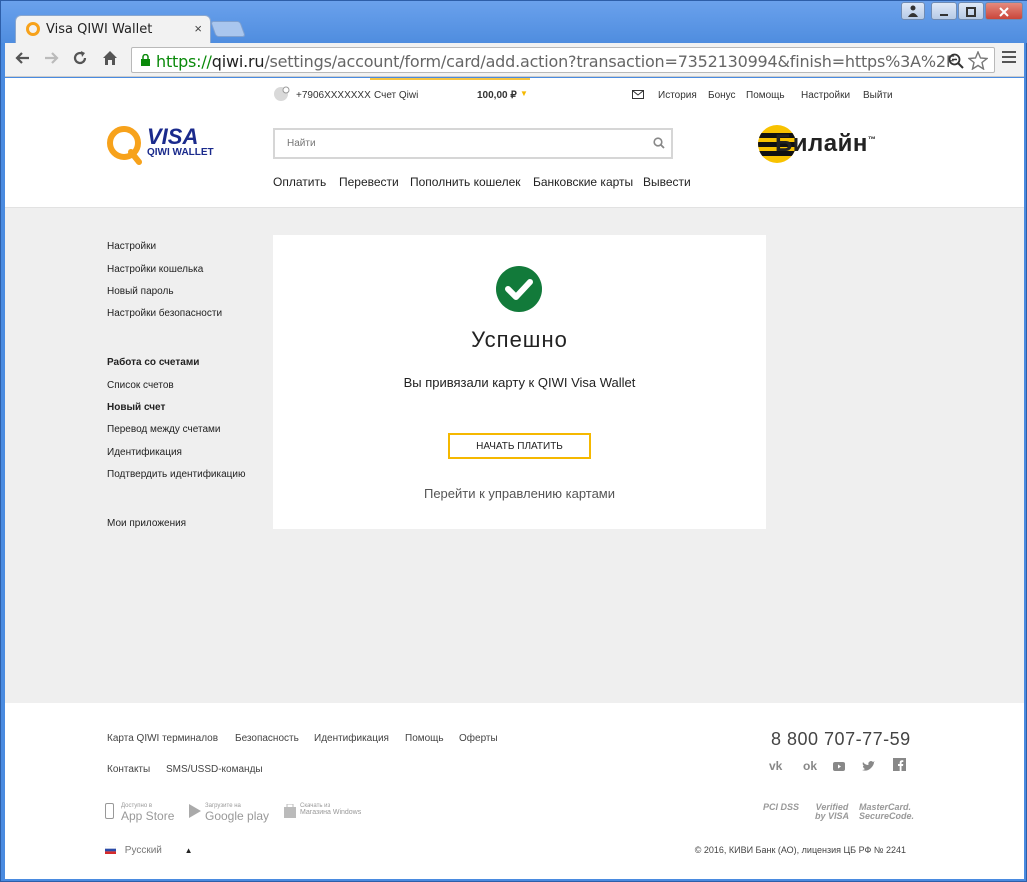 The height and width of the screenshot is (882, 1027). Describe the element at coordinates (146, 523) in the screenshot. I see `sidebar-item-my-apps: Мои приложения` at that location.